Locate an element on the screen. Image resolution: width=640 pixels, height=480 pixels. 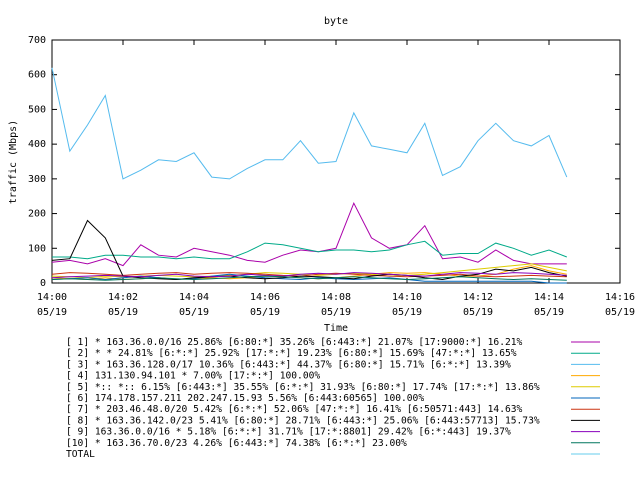
y-tick-label: 400 is located at coordinates (37, 144).